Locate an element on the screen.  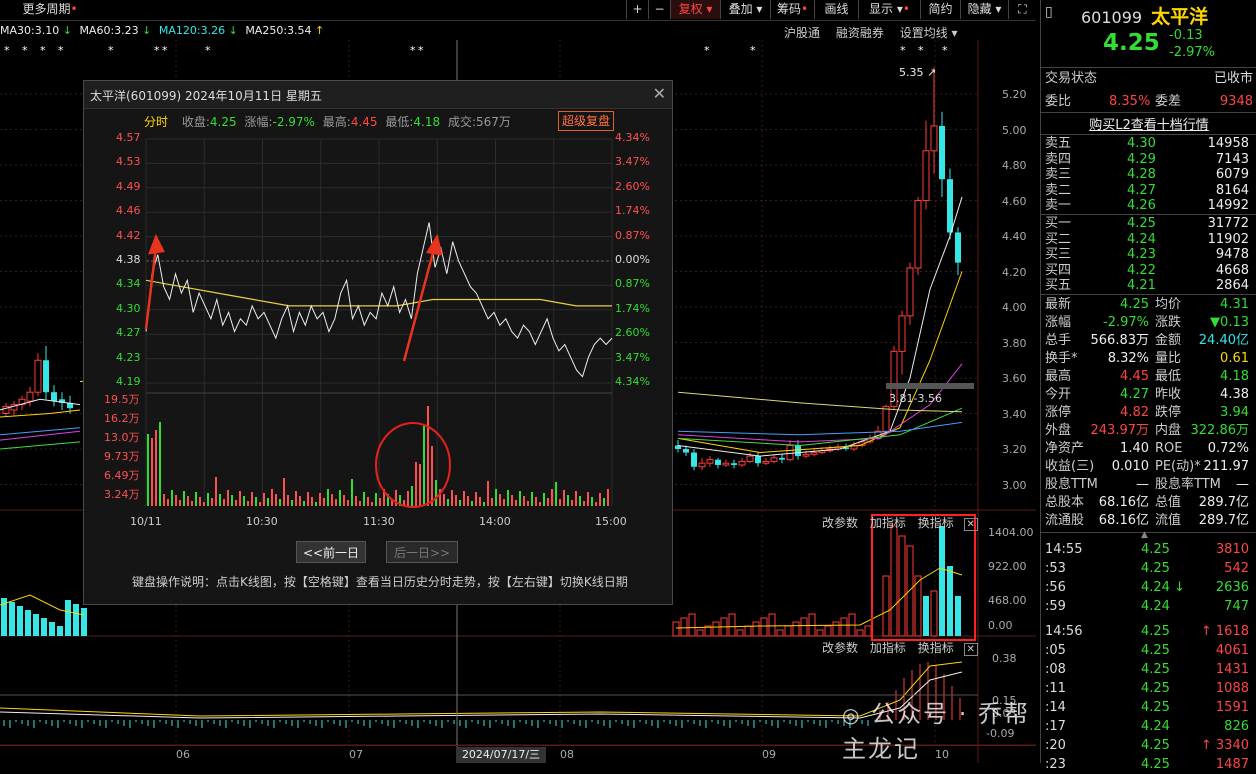
price-tick-label: 3.80 is located at coordinates (1014, 343).